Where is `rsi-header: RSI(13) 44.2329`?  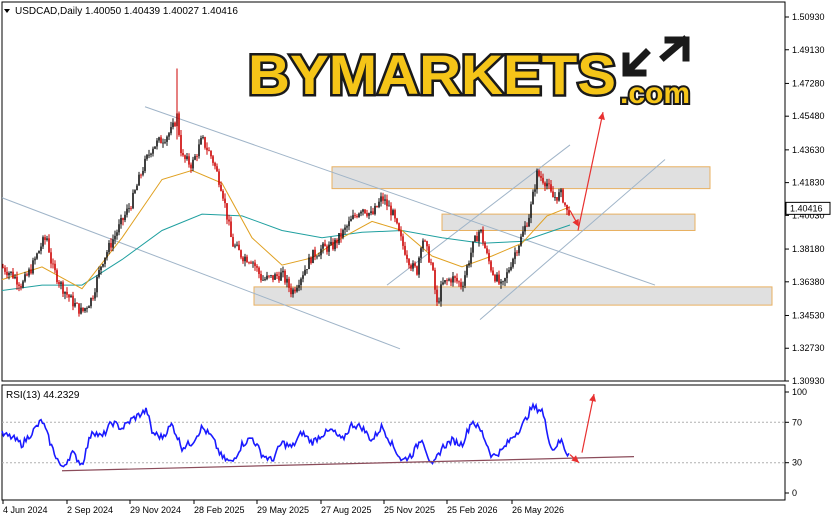 rsi-header: RSI(13) 44.2329 is located at coordinates (43, 395).